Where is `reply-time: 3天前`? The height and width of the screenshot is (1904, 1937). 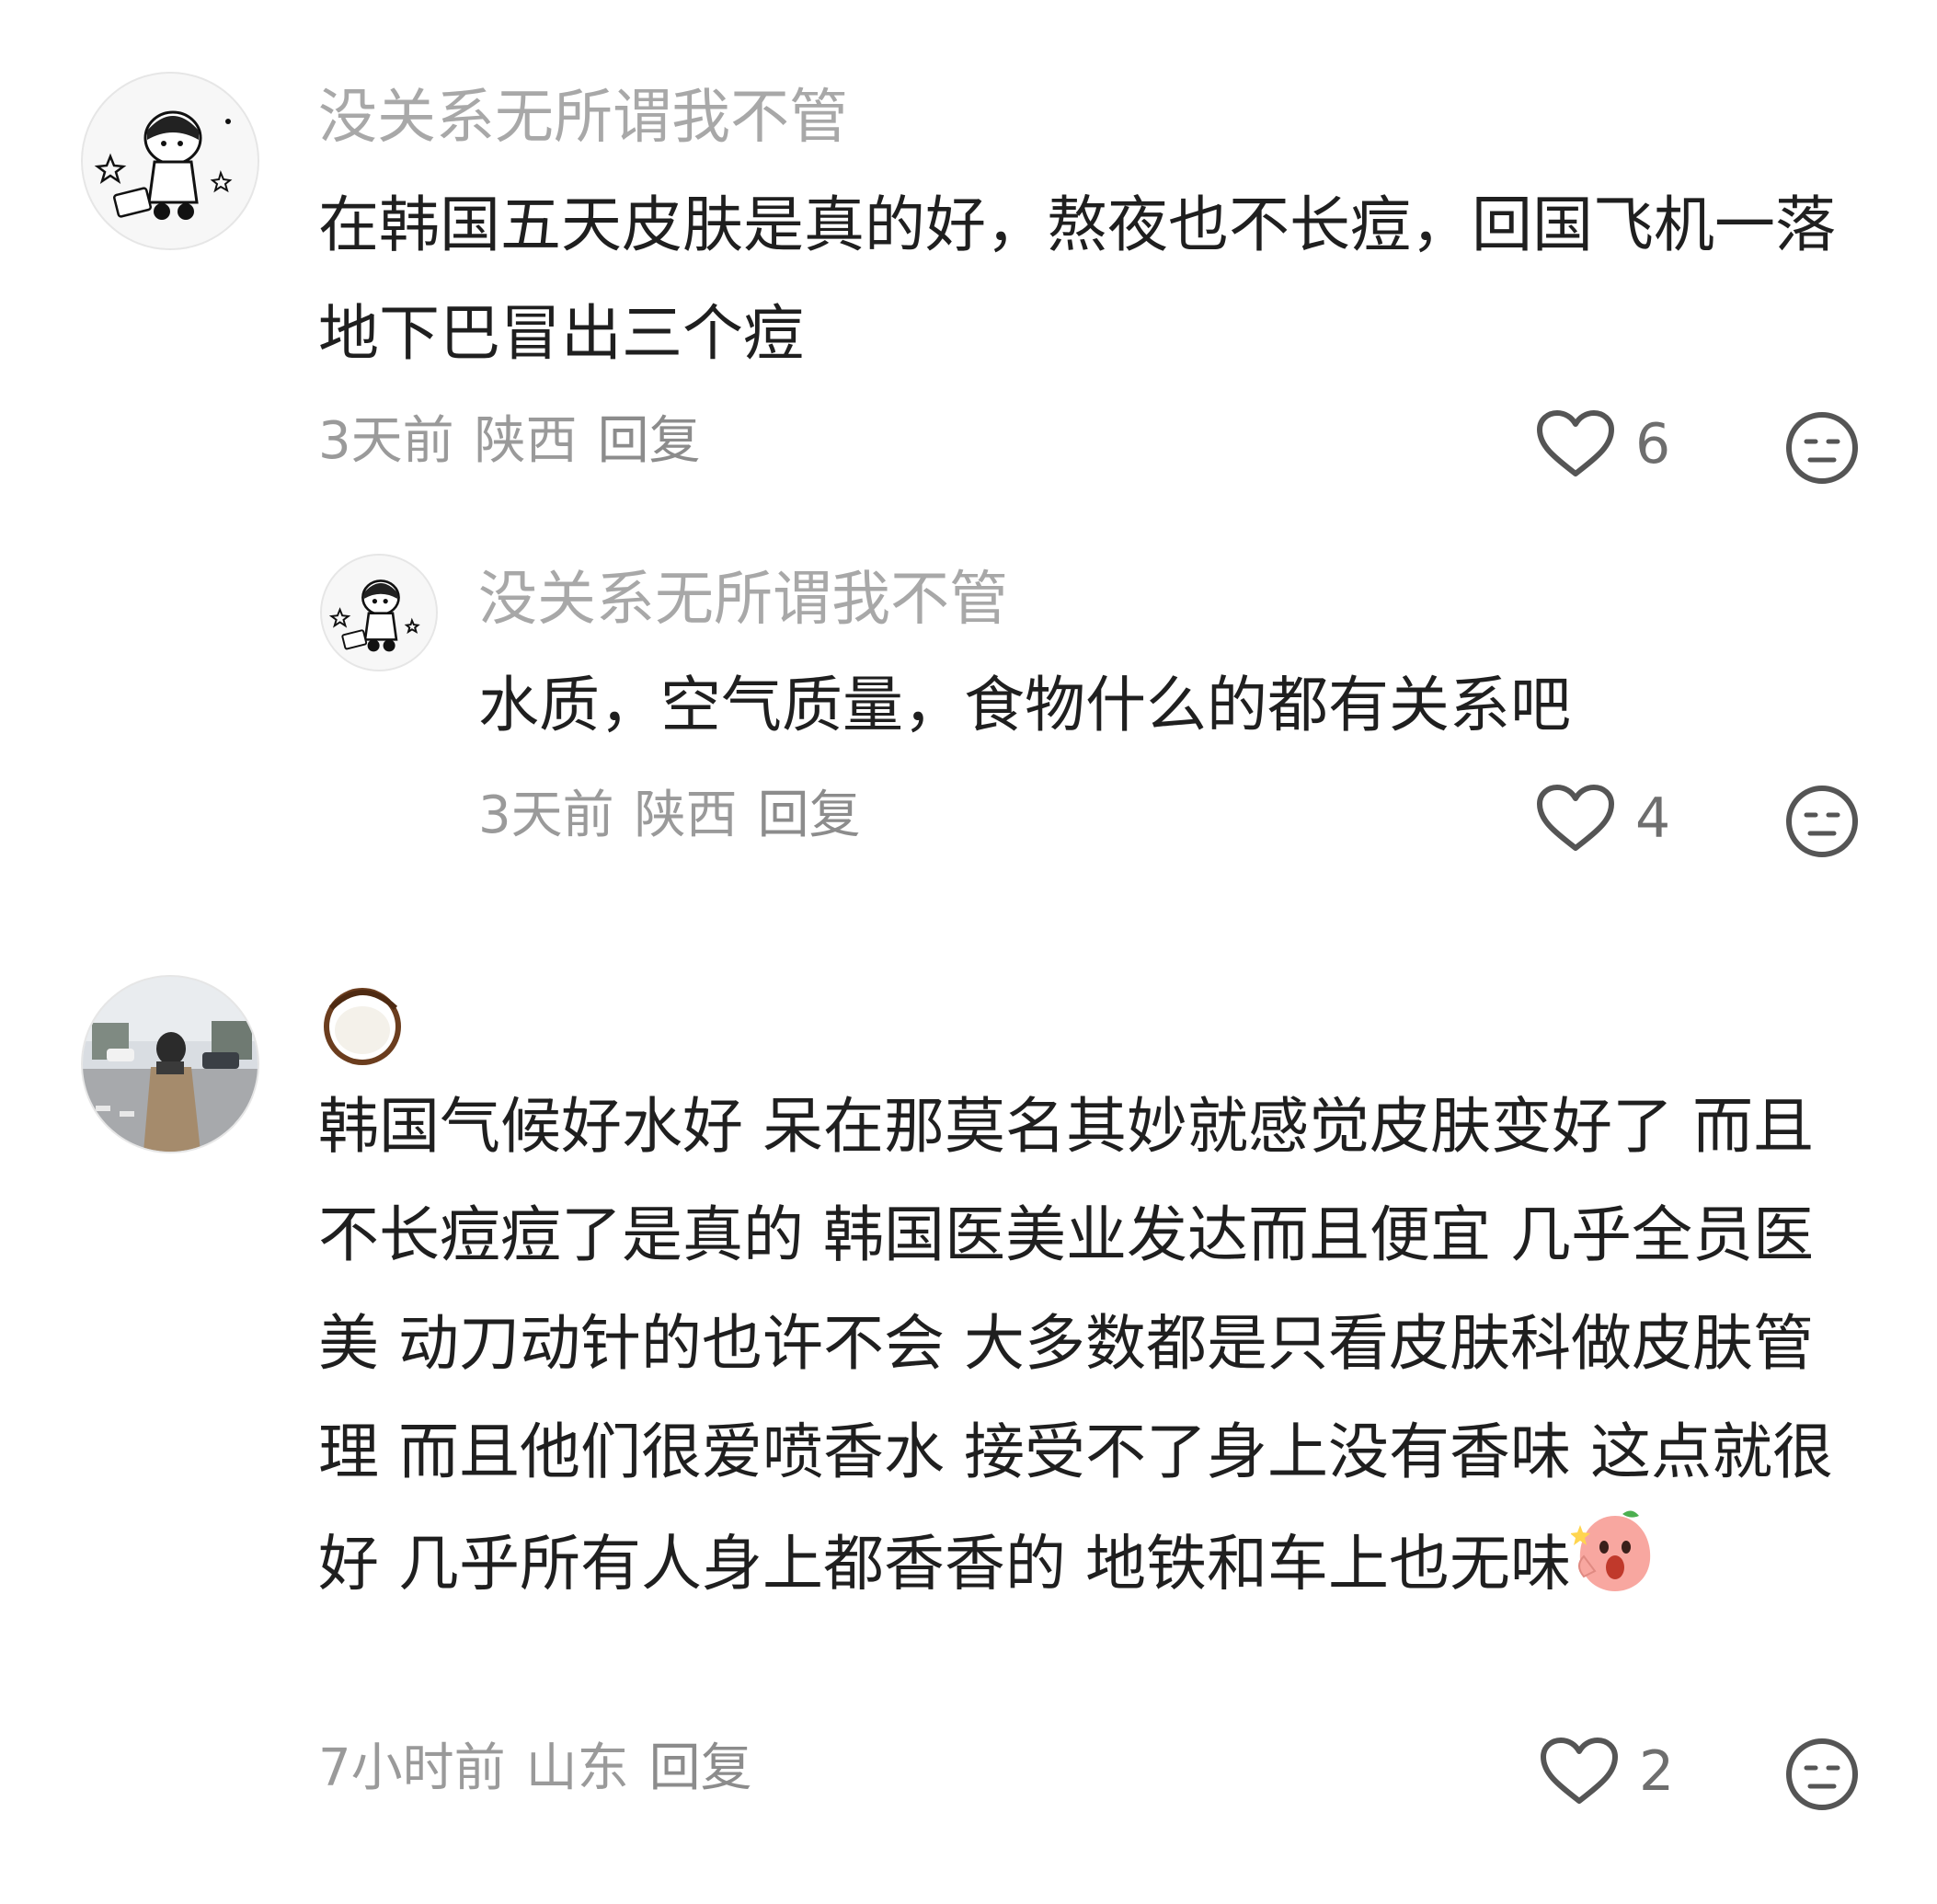 reply-time: 3天前 is located at coordinates (546, 815).